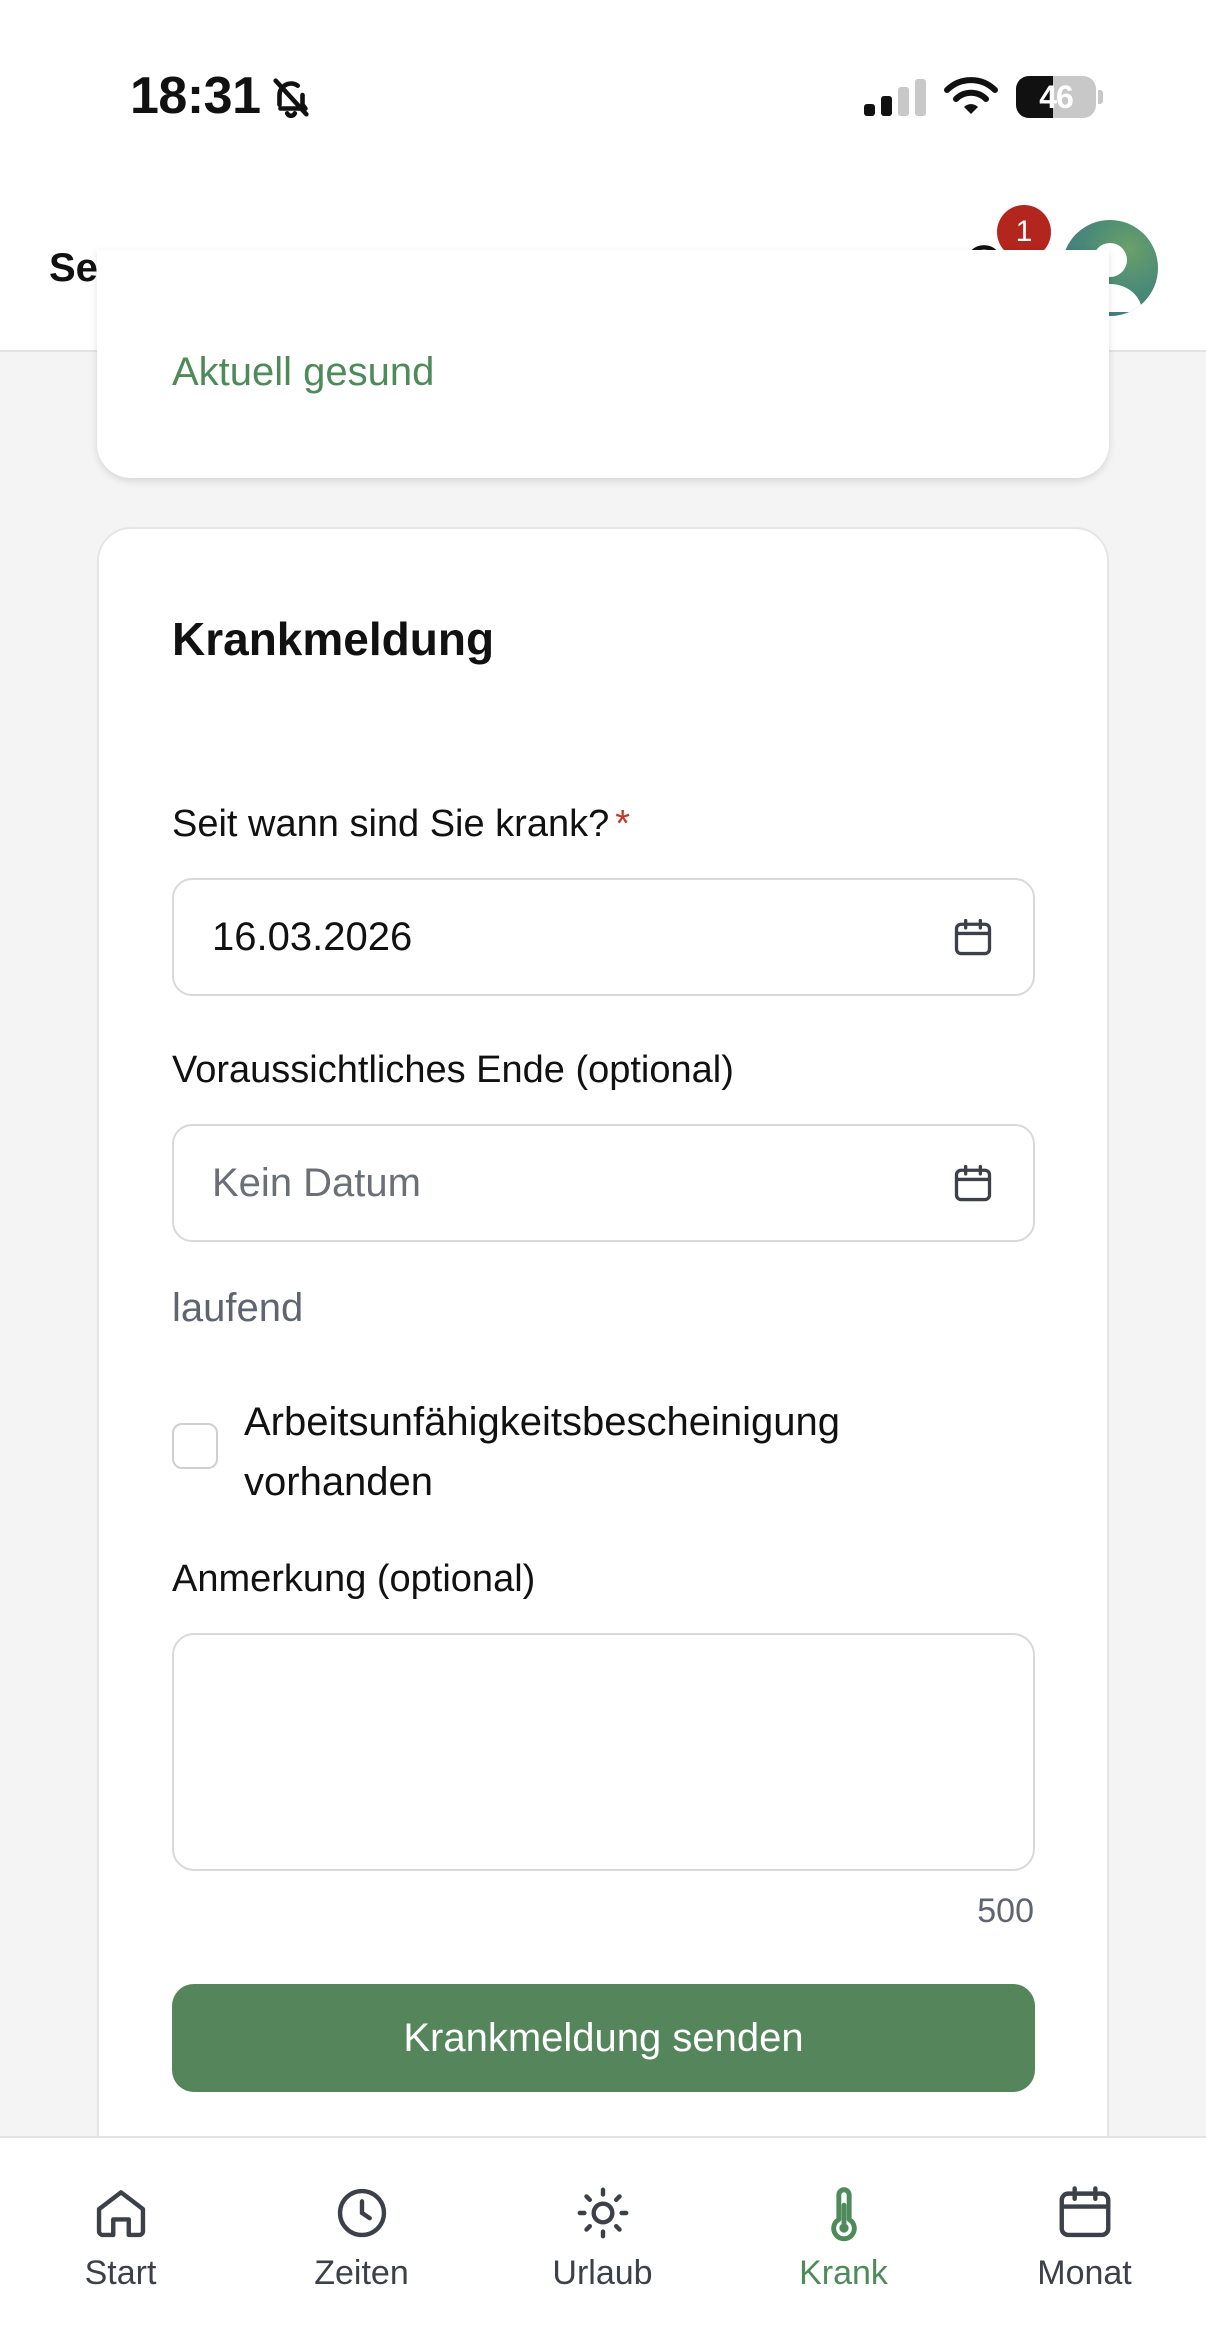 Image resolution: width=1206 pixels, height=2350 pixels. Describe the element at coordinates (291, 98) in the screenshot. I see `bell-slash-icon` at that location.